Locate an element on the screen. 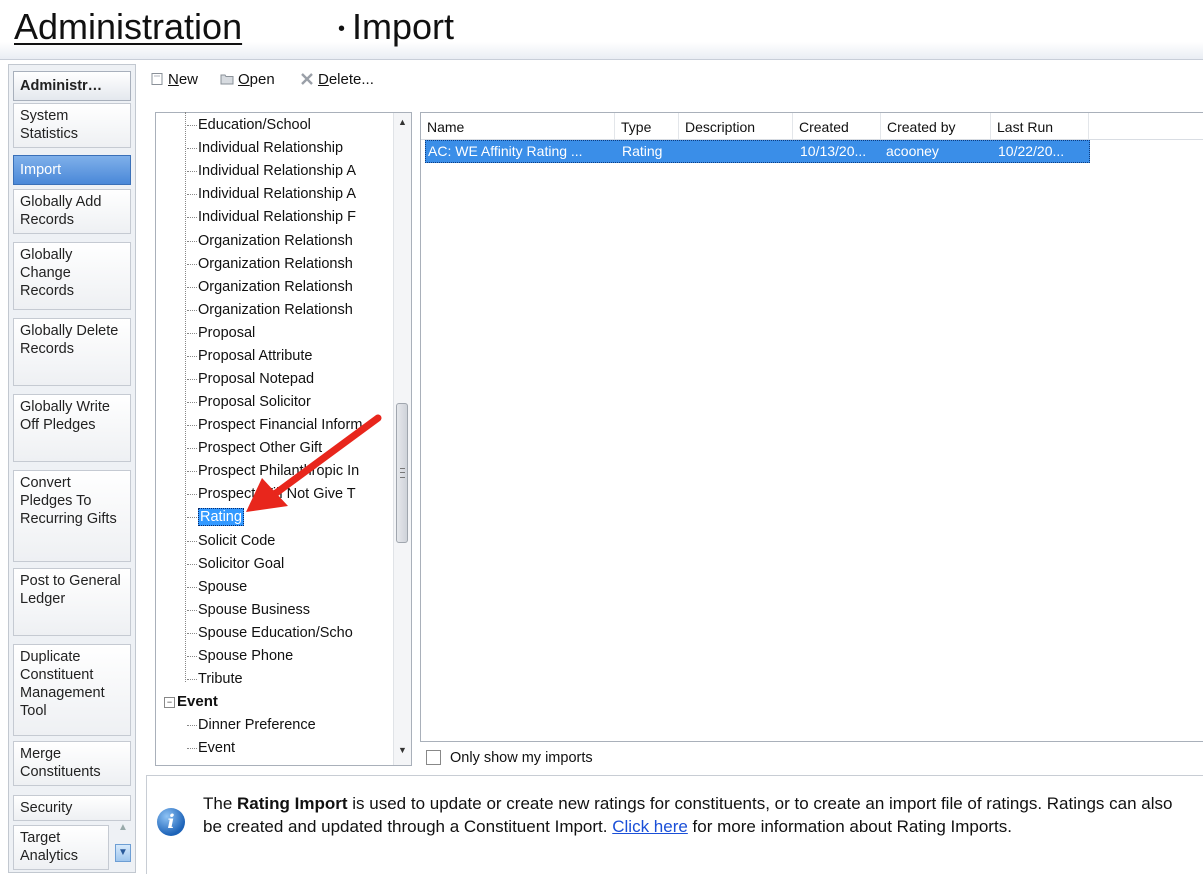 The height and width of the screenshot is (874, 1203). column-header-name: Name is located at coordinates (518, 126).